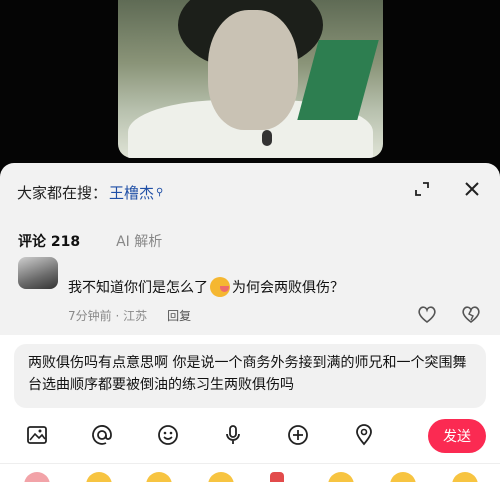  What do you see at coordinates (221, 477) in the screenshot?
I see `laugh-emoji-icon` at bounding box center [221, 477].